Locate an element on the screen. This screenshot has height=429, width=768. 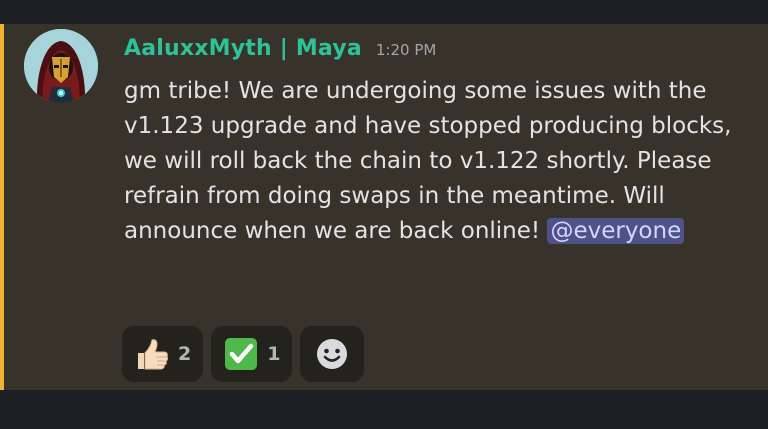
top-bar is located at coordinates (384, 12).